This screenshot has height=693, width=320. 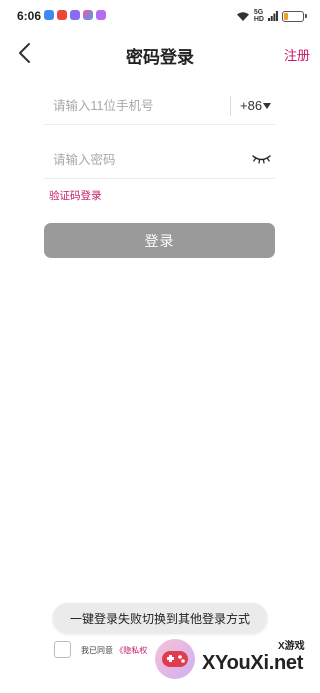 I want to click on caret-down-icon, so click(x=267, y=105).